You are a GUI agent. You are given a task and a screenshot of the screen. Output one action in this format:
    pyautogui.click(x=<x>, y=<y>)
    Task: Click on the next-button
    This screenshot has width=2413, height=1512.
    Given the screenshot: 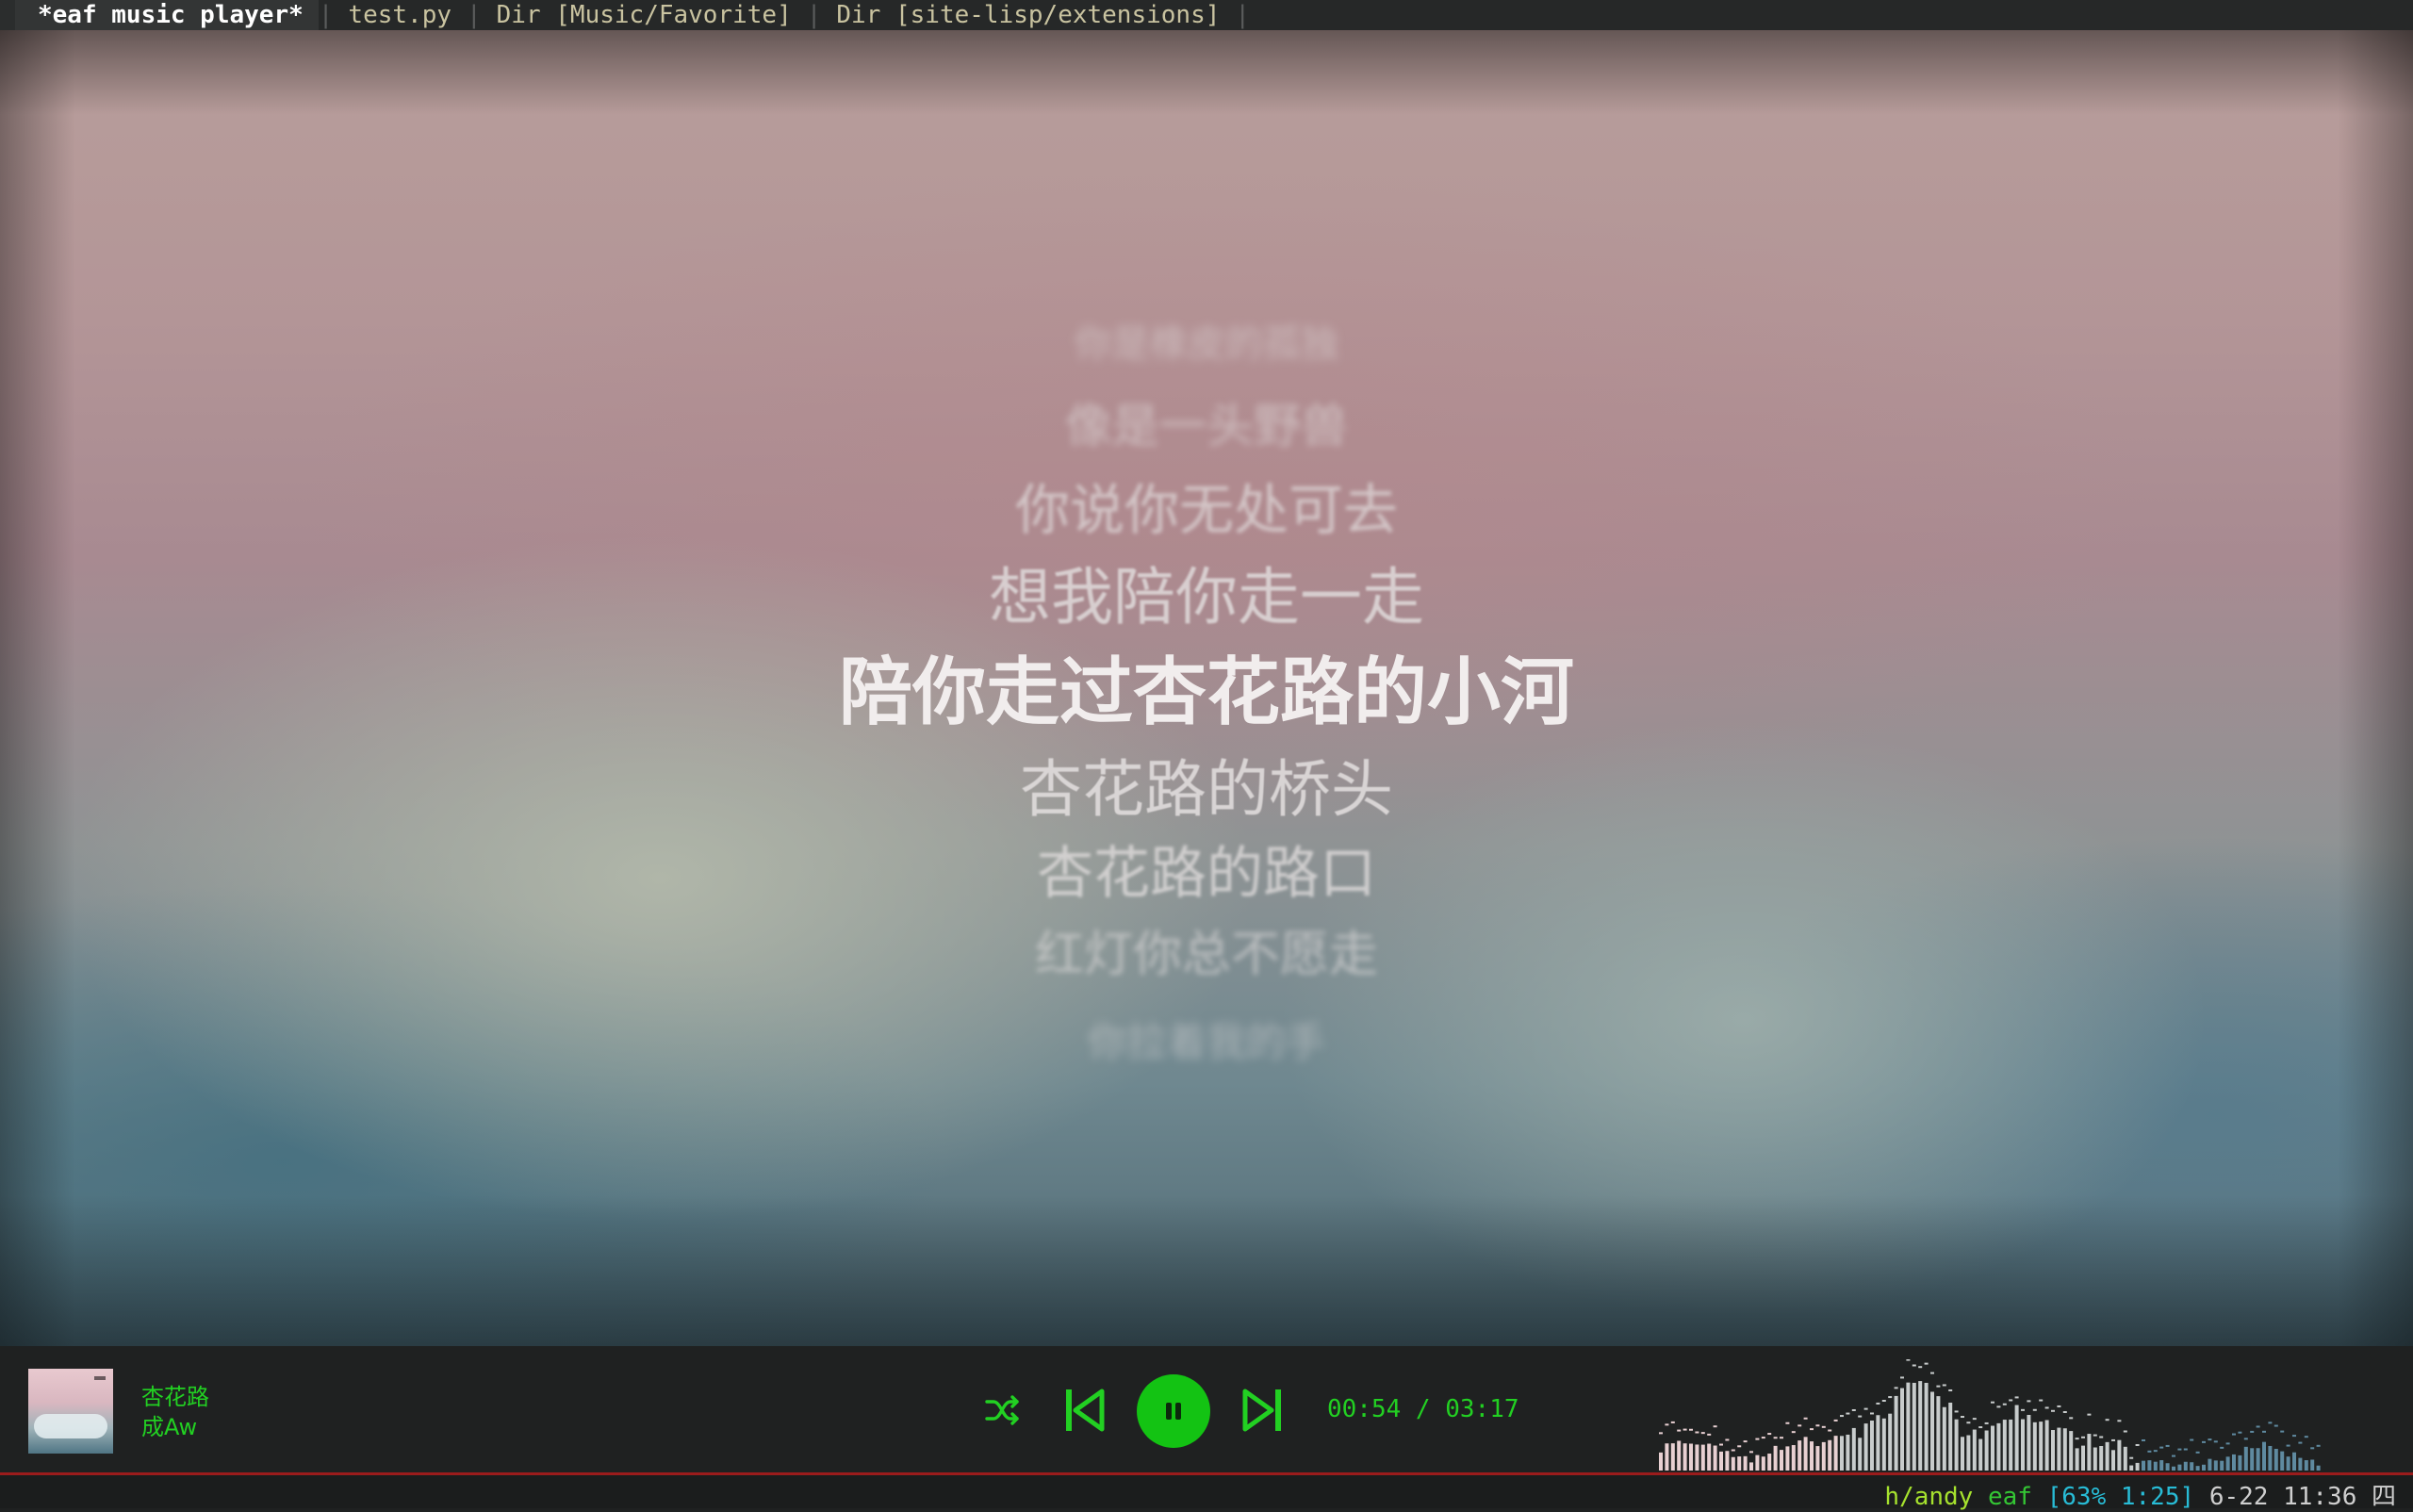 What is the action you would take?
    pyautogui.click(x=1262, y=1410)
    